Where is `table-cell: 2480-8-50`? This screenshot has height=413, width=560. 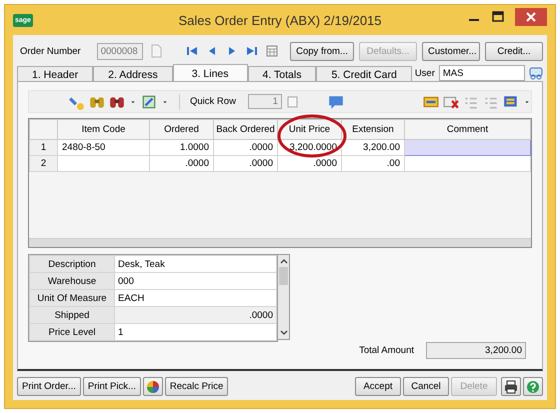 table-cell: 2480-8-50 is located at coordinates (104, 148).